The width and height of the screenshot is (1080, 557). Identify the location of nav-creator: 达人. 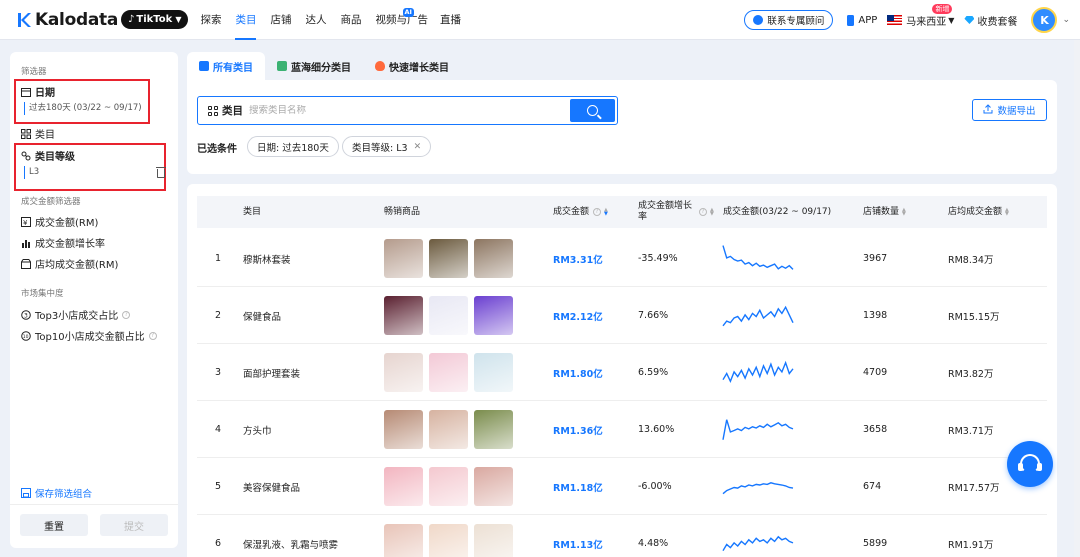
(315, 20).